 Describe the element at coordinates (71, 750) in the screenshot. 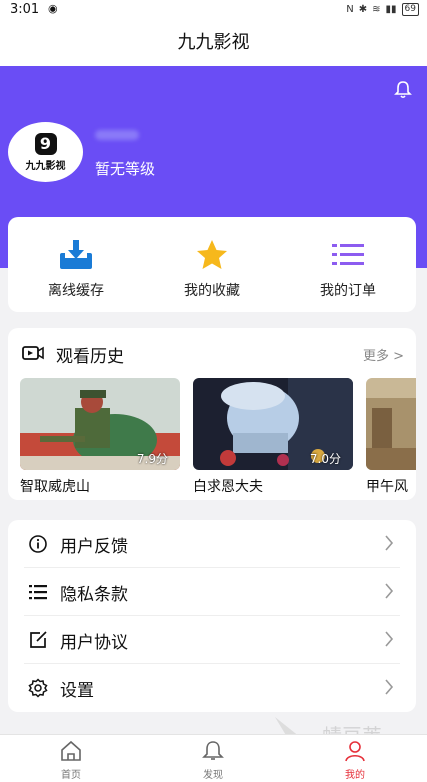

I see `home-icon` at that location.